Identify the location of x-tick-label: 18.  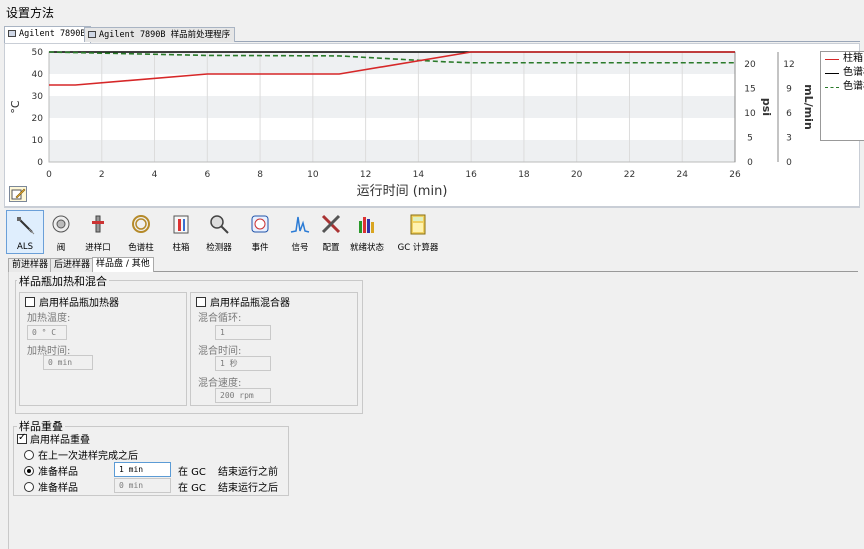
(524, 175).